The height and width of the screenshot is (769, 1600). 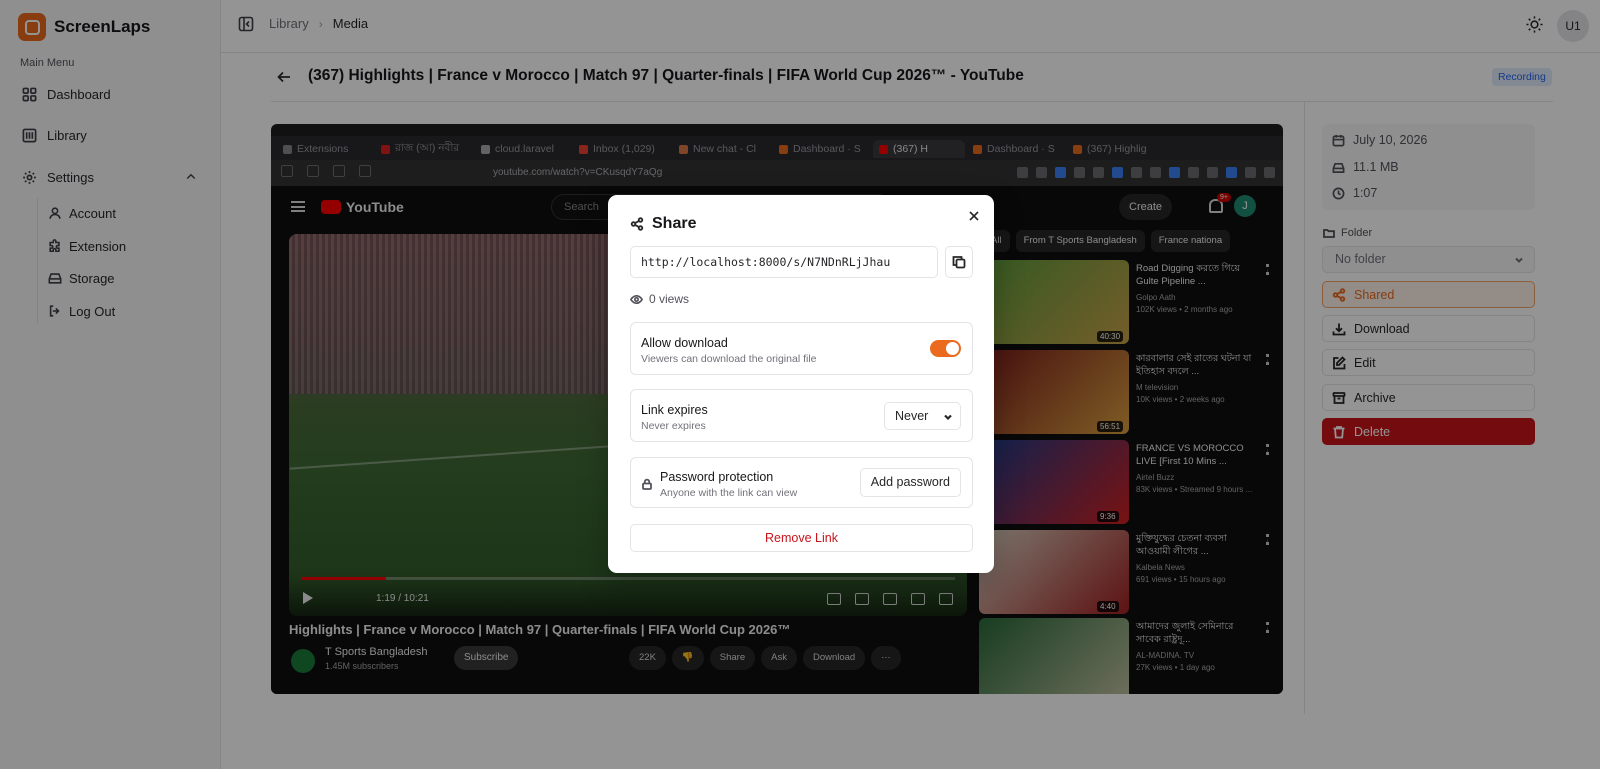 What do you see at coordinates (784, 262) in the screenshot?
I see `share-url-field: http://localhost:8000/s/N7NDnRLjJhau` at bounding box center [784, 262].